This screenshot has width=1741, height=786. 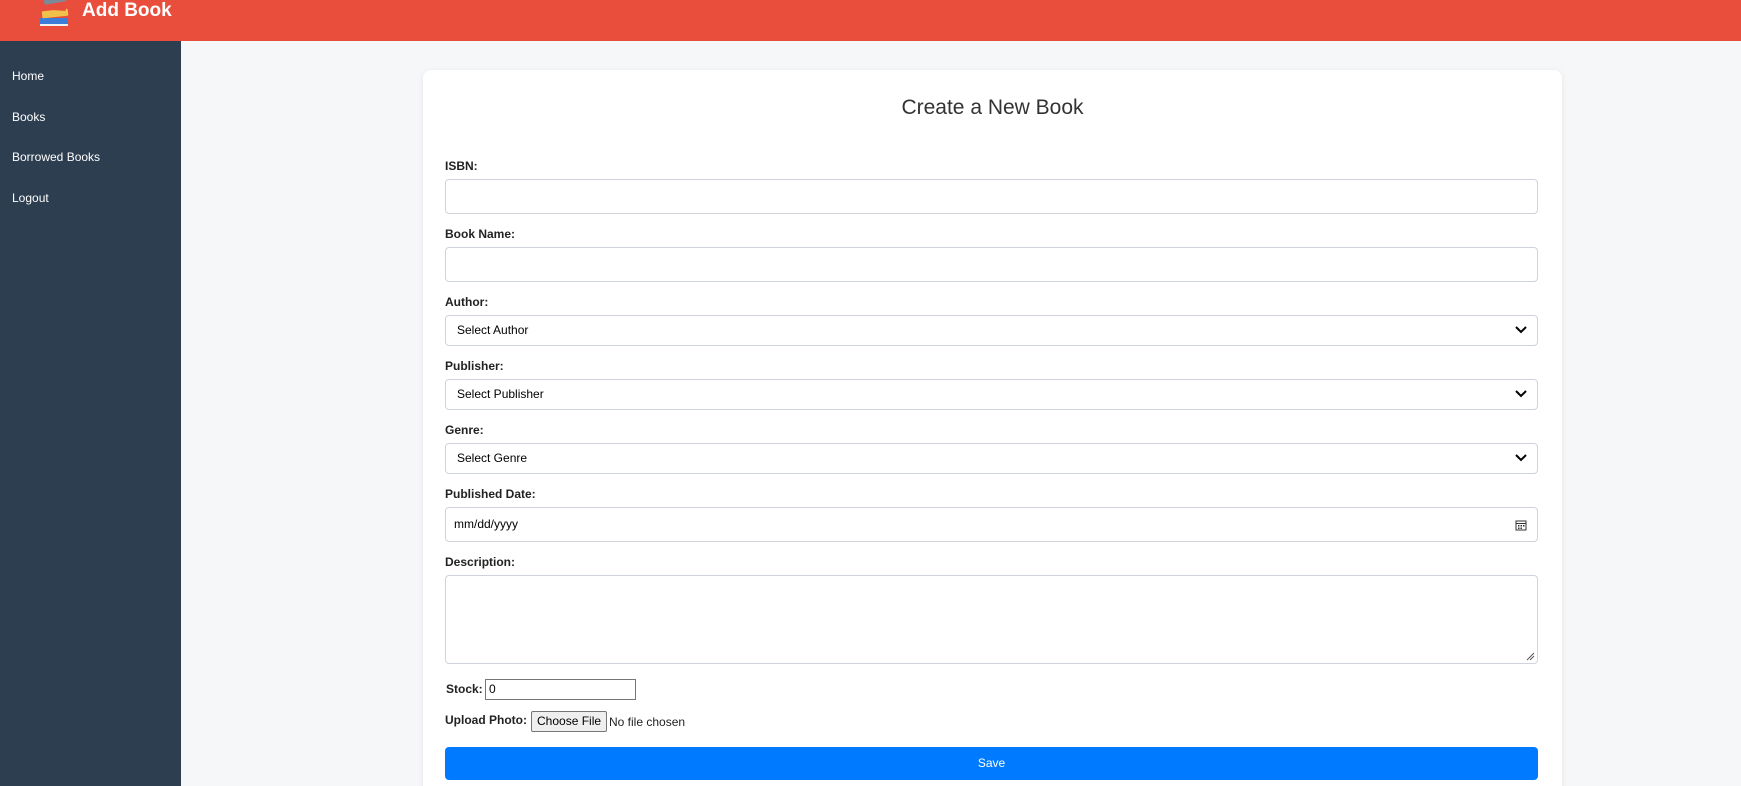 I want to click on page-title: Create a New Book, so click(x=992, y=107).